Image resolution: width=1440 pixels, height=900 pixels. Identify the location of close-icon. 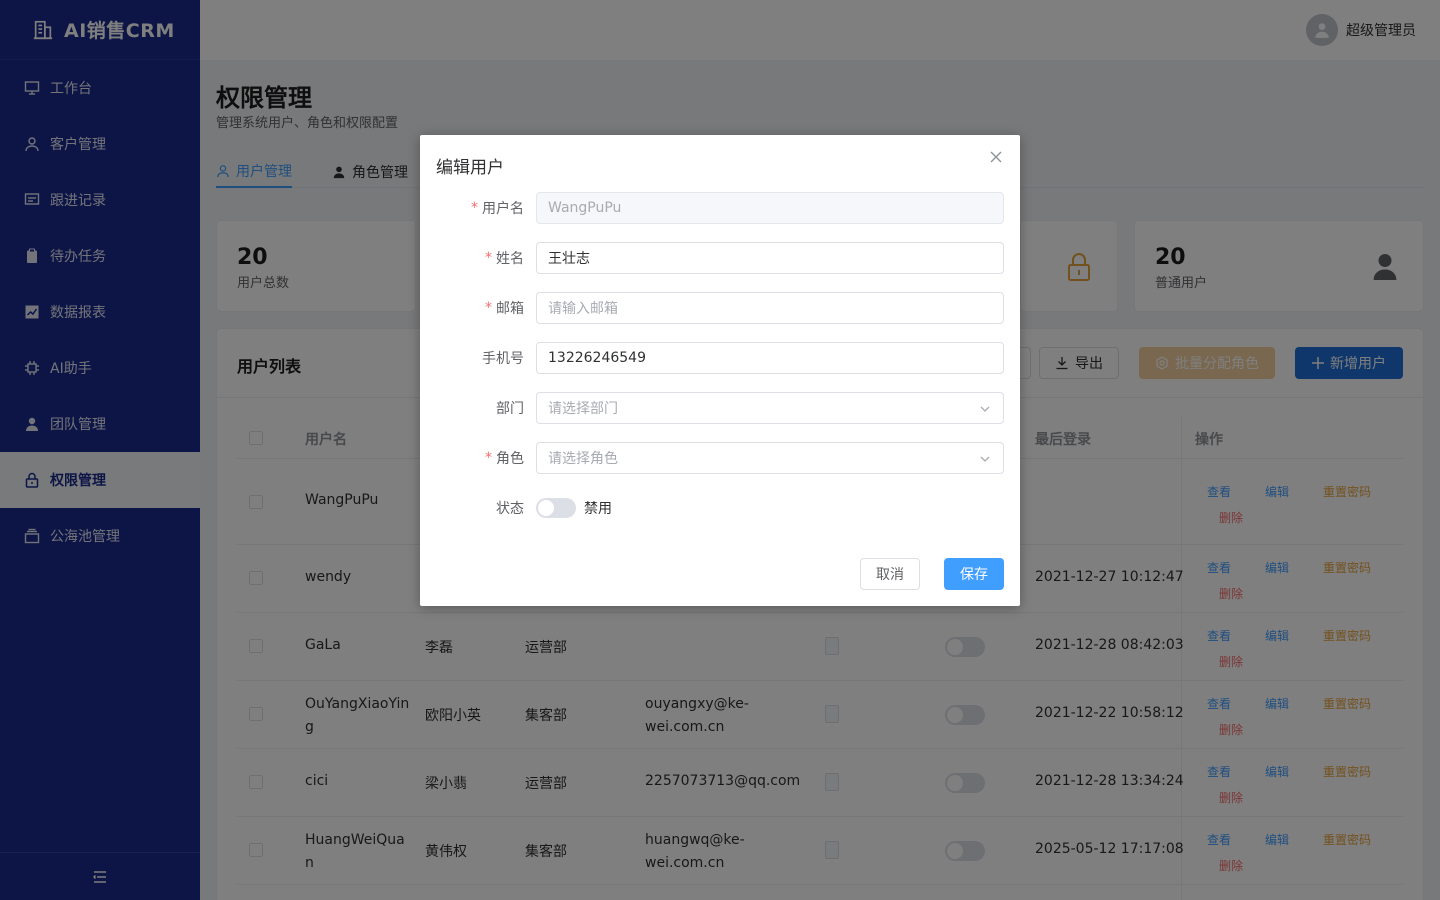
(996, 157).